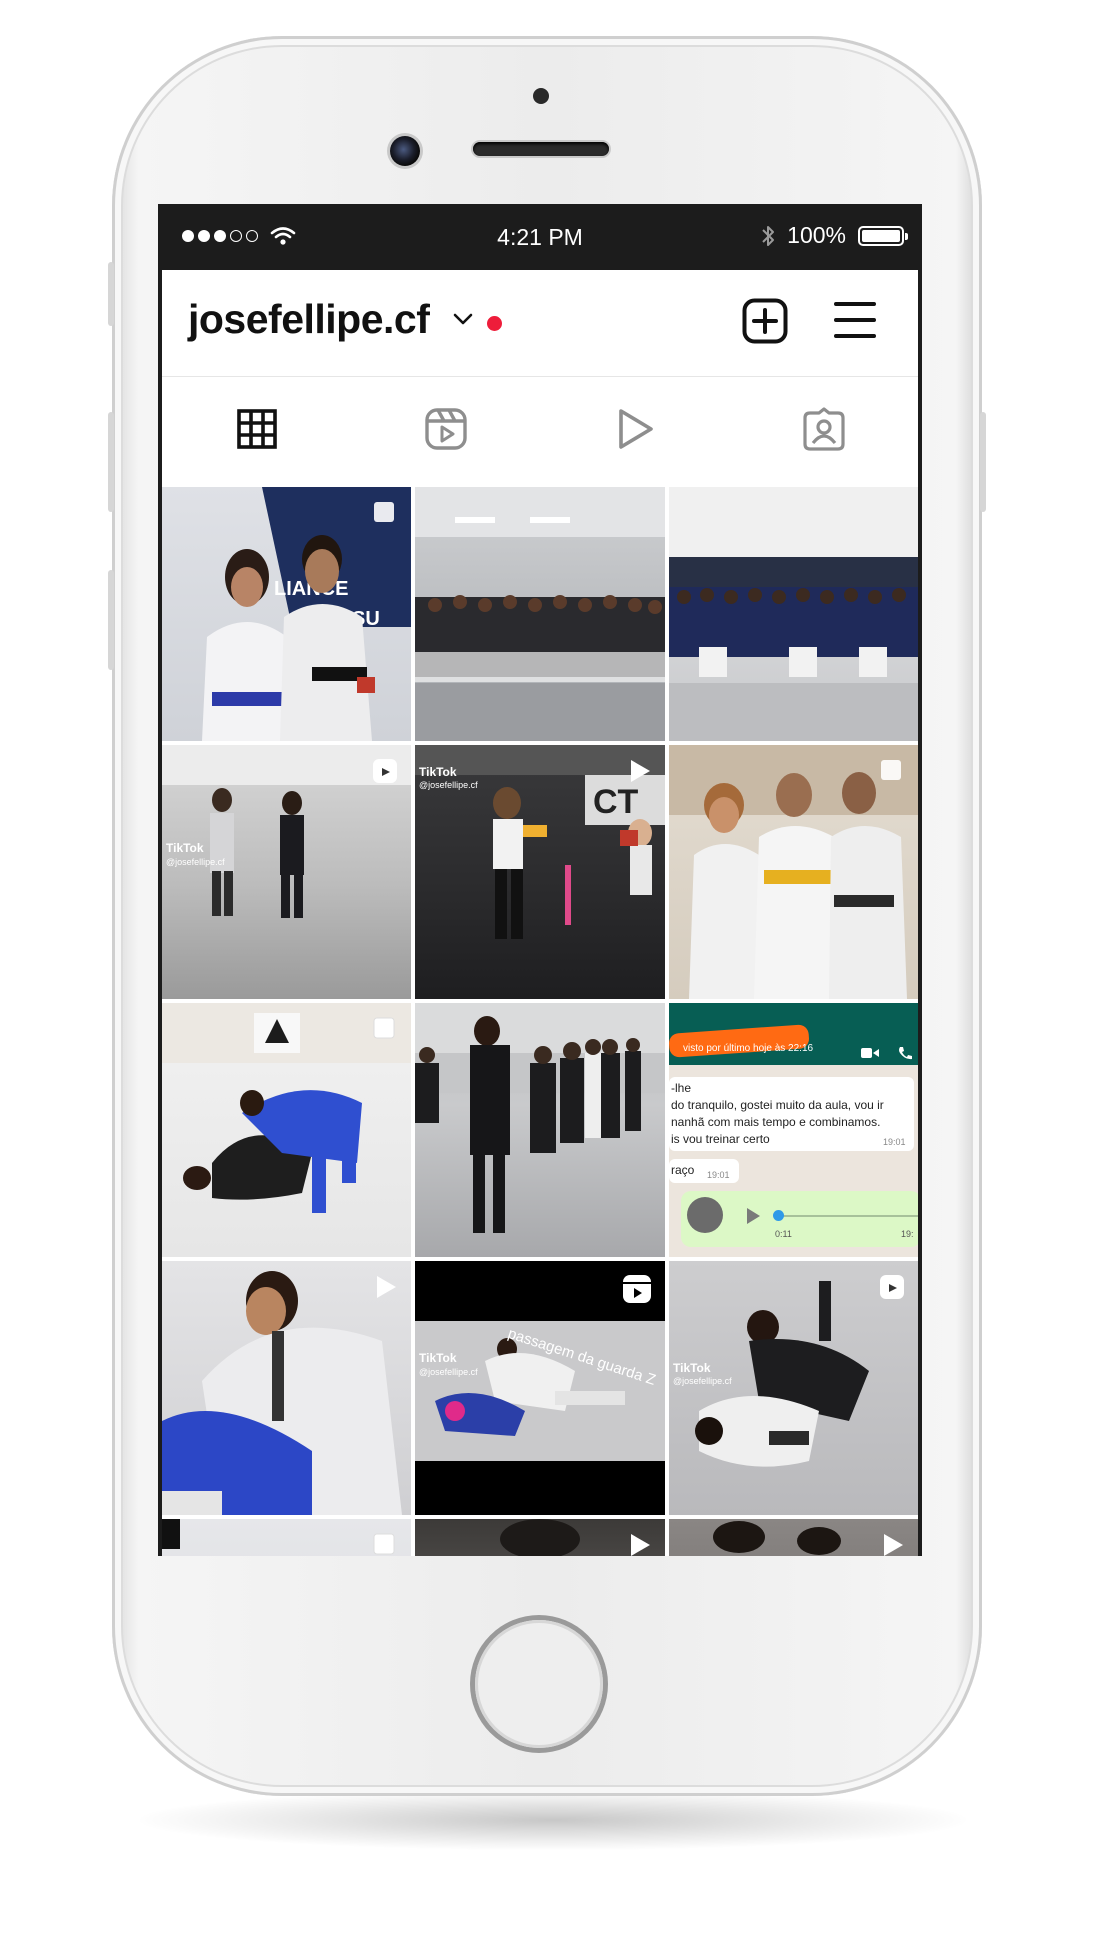 This screenshot has height=1941, width=1106. What do you see at coordinates (768, 235) in the screenshot?
I see `bluetooth-icon` at bounding box center [768, 235].